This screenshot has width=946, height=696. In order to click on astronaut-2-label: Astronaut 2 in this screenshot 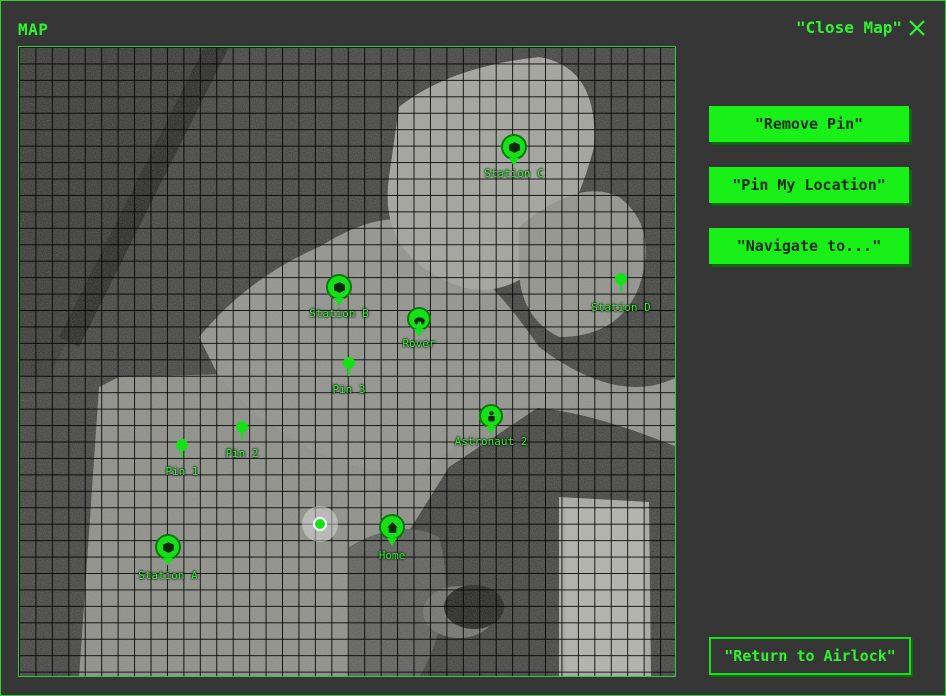, I will do `click(491, 441)`.